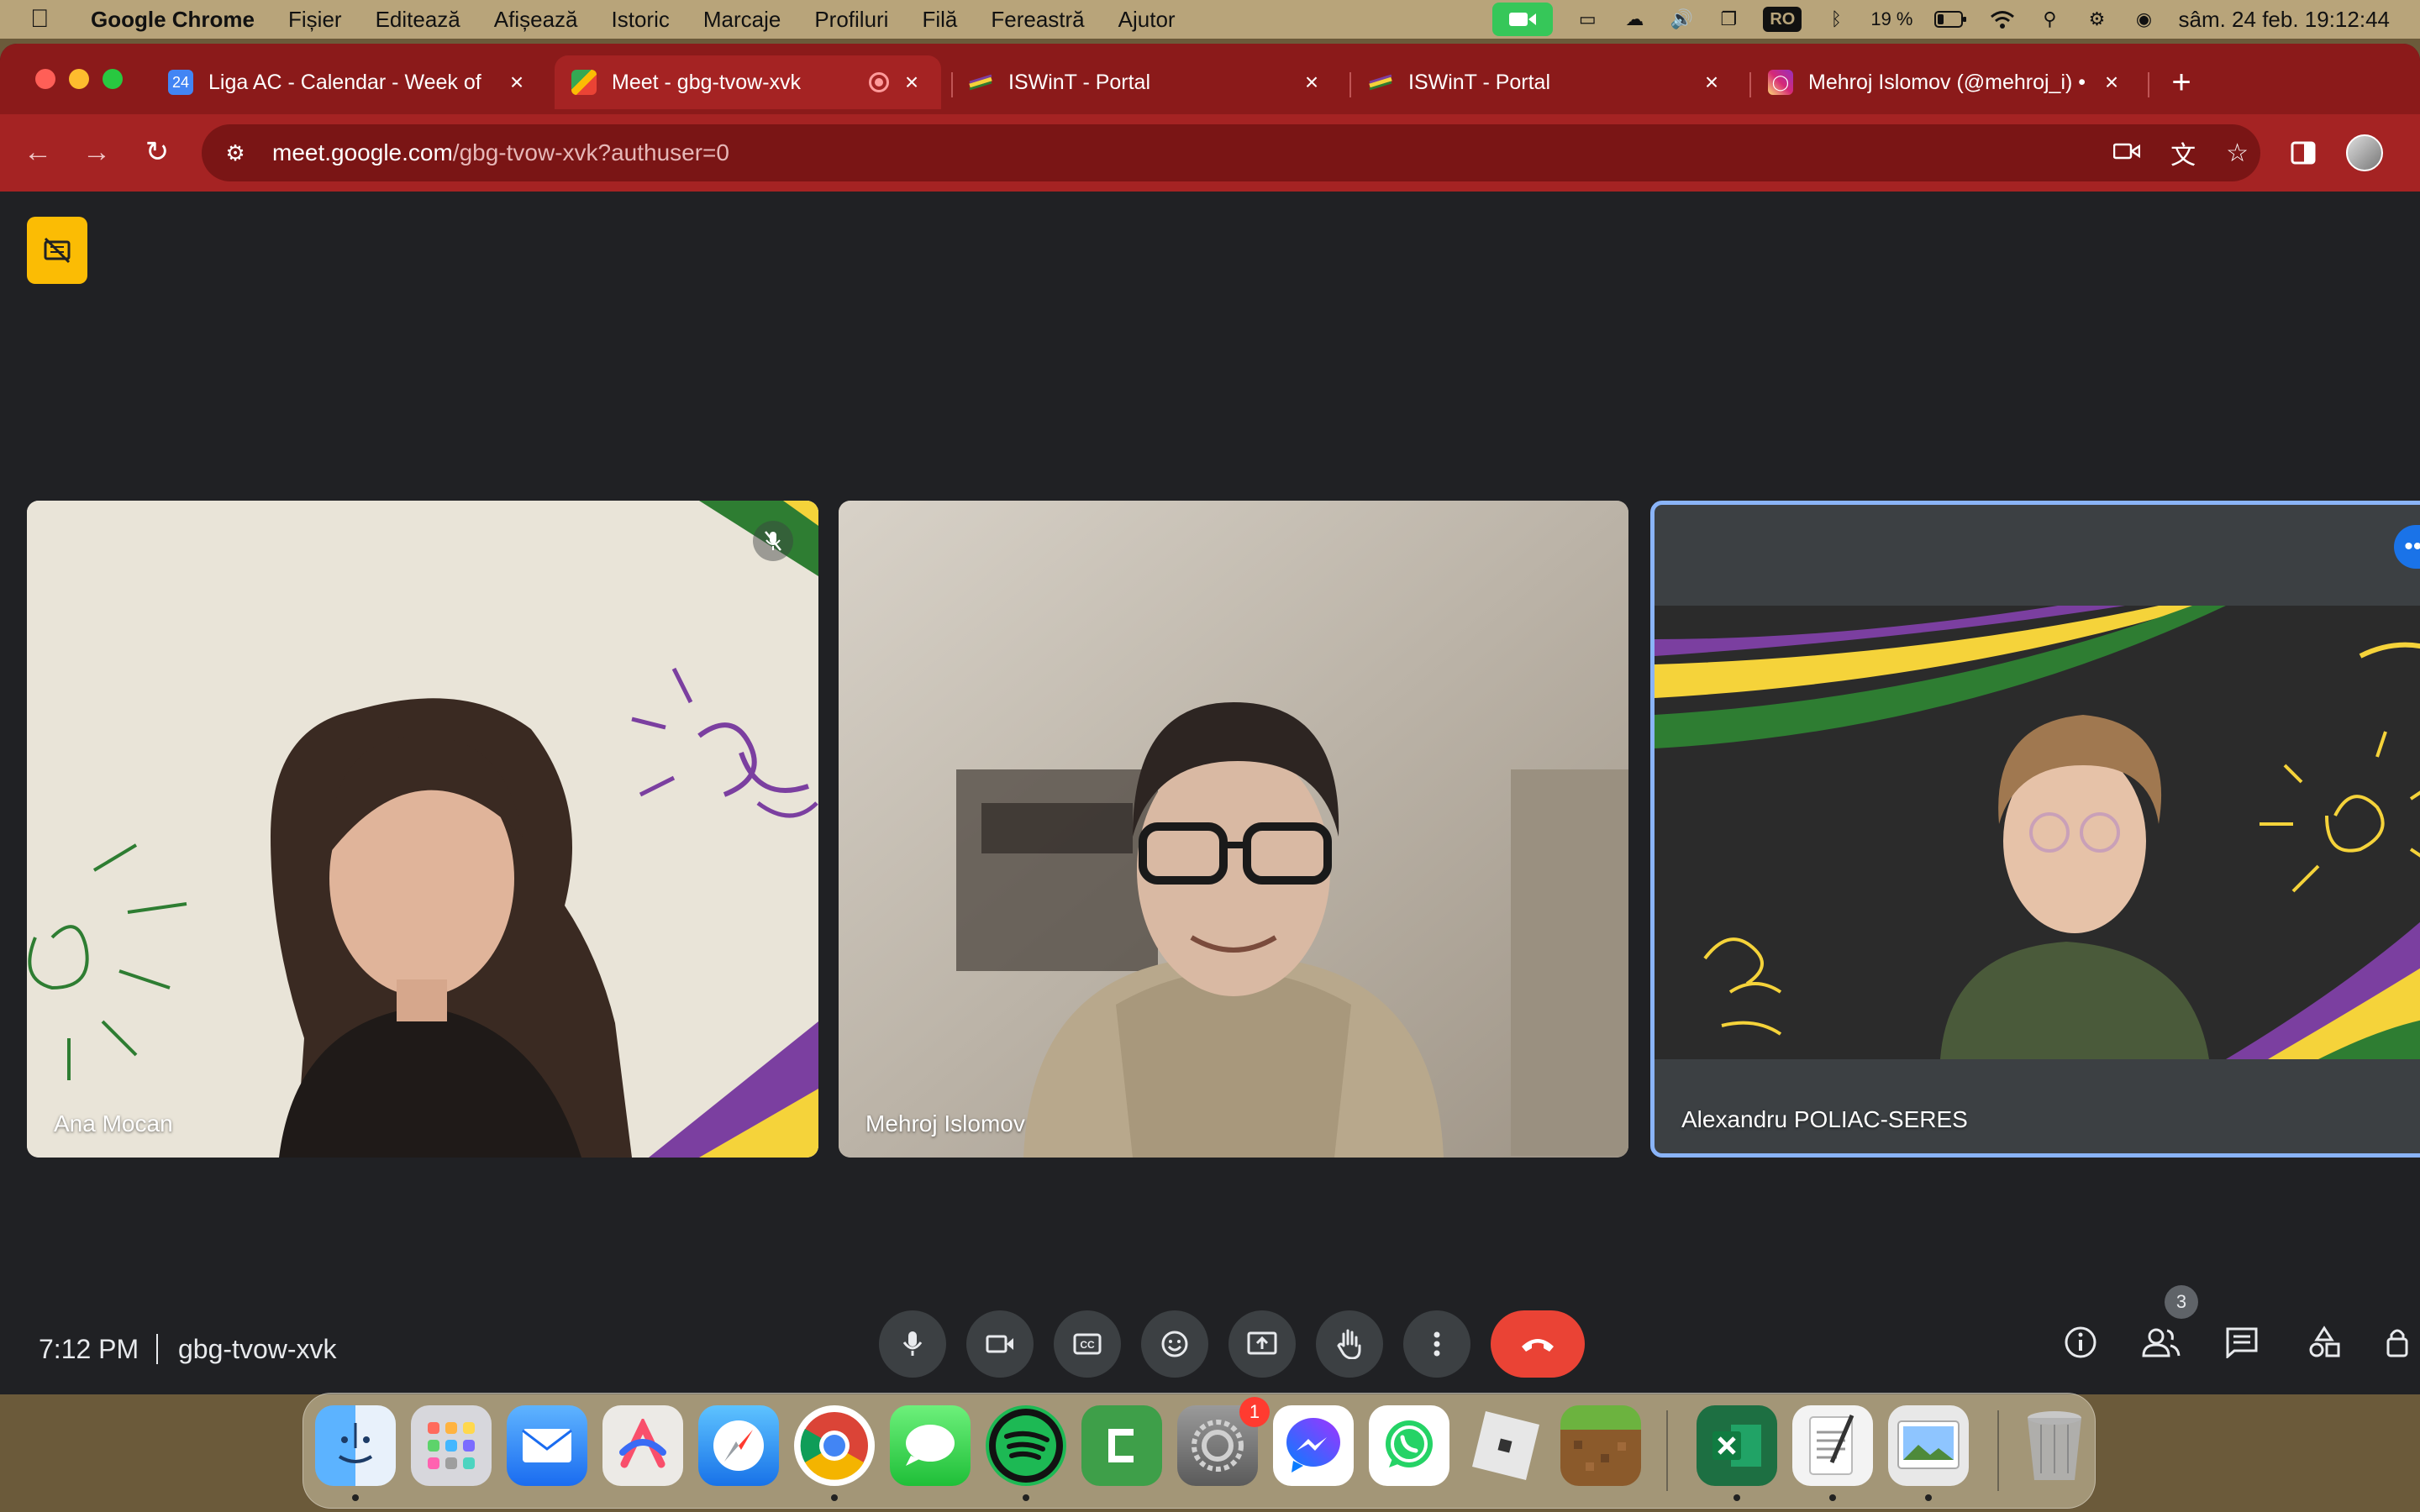 The height and width of the screenshot is (1512, 2420). I want to click on video-off-indicator, so click(57, 250).